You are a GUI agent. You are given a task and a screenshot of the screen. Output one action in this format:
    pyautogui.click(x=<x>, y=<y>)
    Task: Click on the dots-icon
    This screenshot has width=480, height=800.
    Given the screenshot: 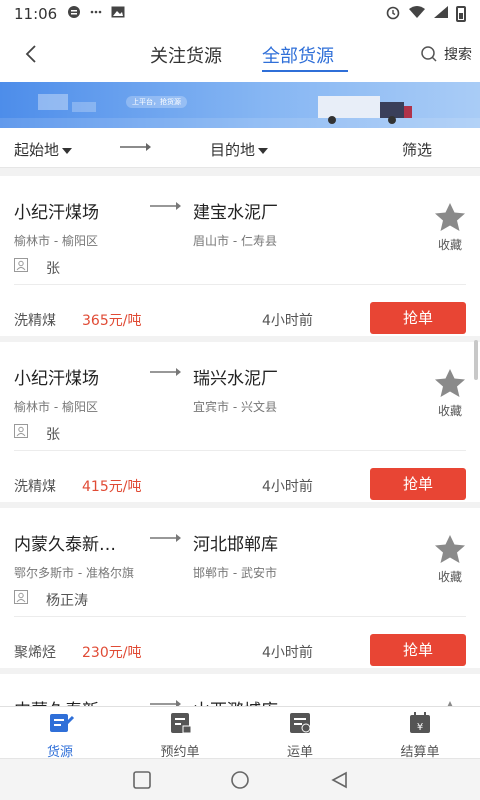 What is the action you would take?
    pyautogui.click(x=96, y=14)
    